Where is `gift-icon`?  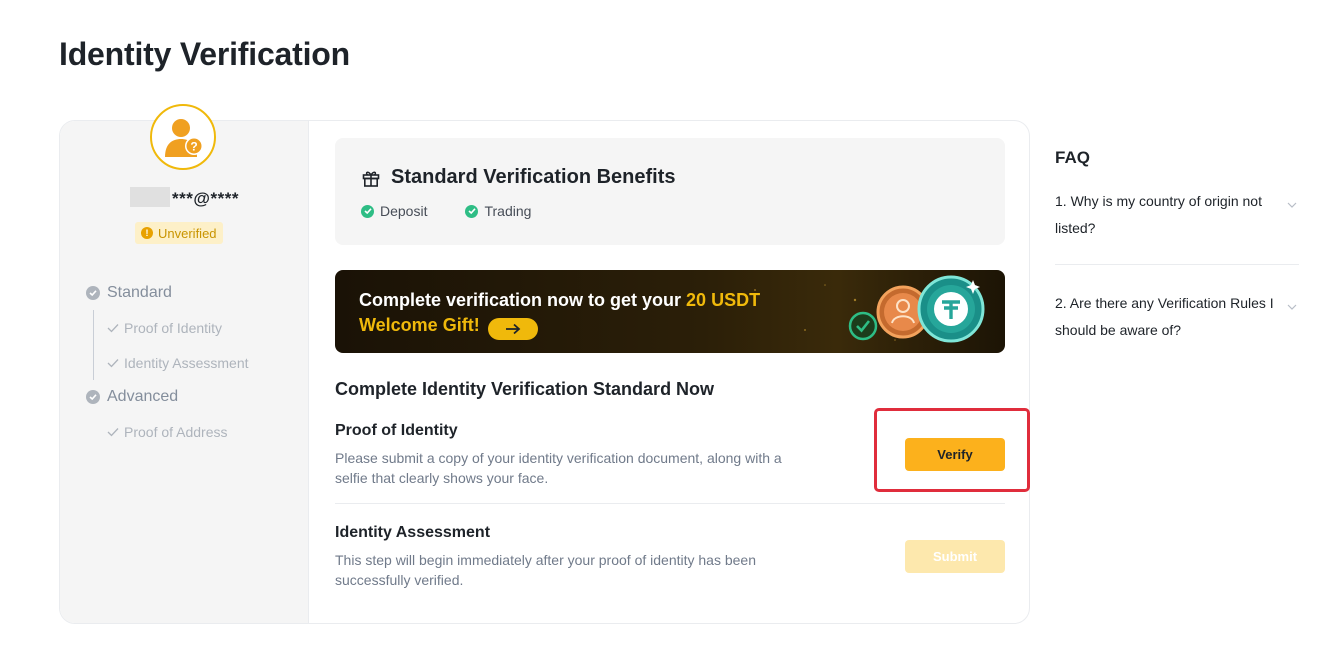
gift-icon is located at coordinates (371, 179).